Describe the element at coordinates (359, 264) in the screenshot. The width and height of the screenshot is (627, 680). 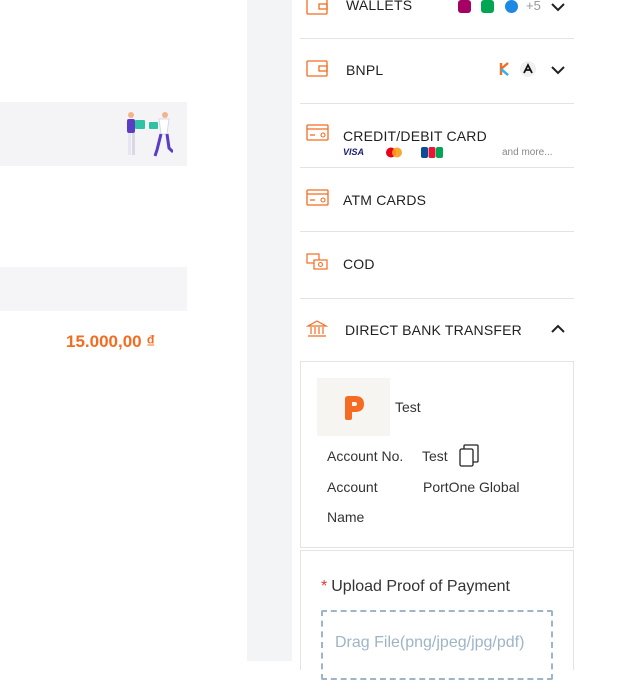
I see `method-label: COD` at that location.